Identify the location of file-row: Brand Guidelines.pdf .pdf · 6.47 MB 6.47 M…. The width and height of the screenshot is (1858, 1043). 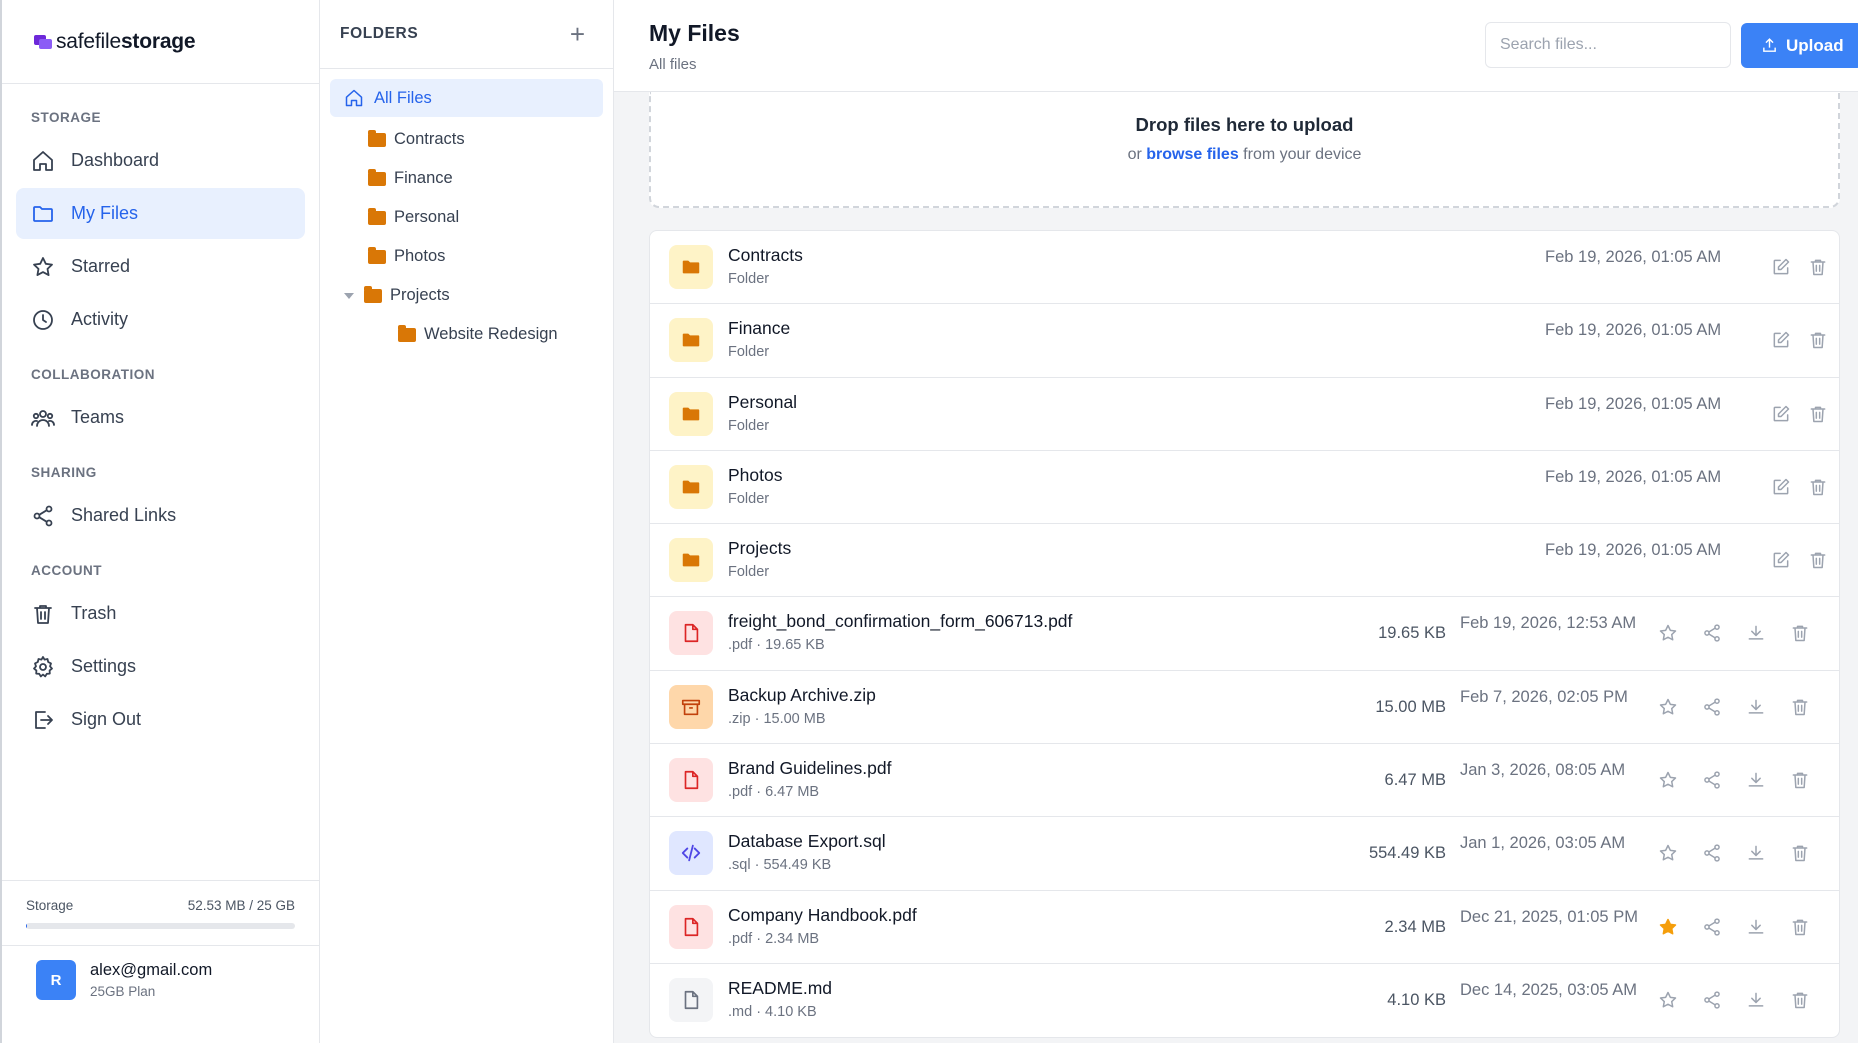
(1244, 781).